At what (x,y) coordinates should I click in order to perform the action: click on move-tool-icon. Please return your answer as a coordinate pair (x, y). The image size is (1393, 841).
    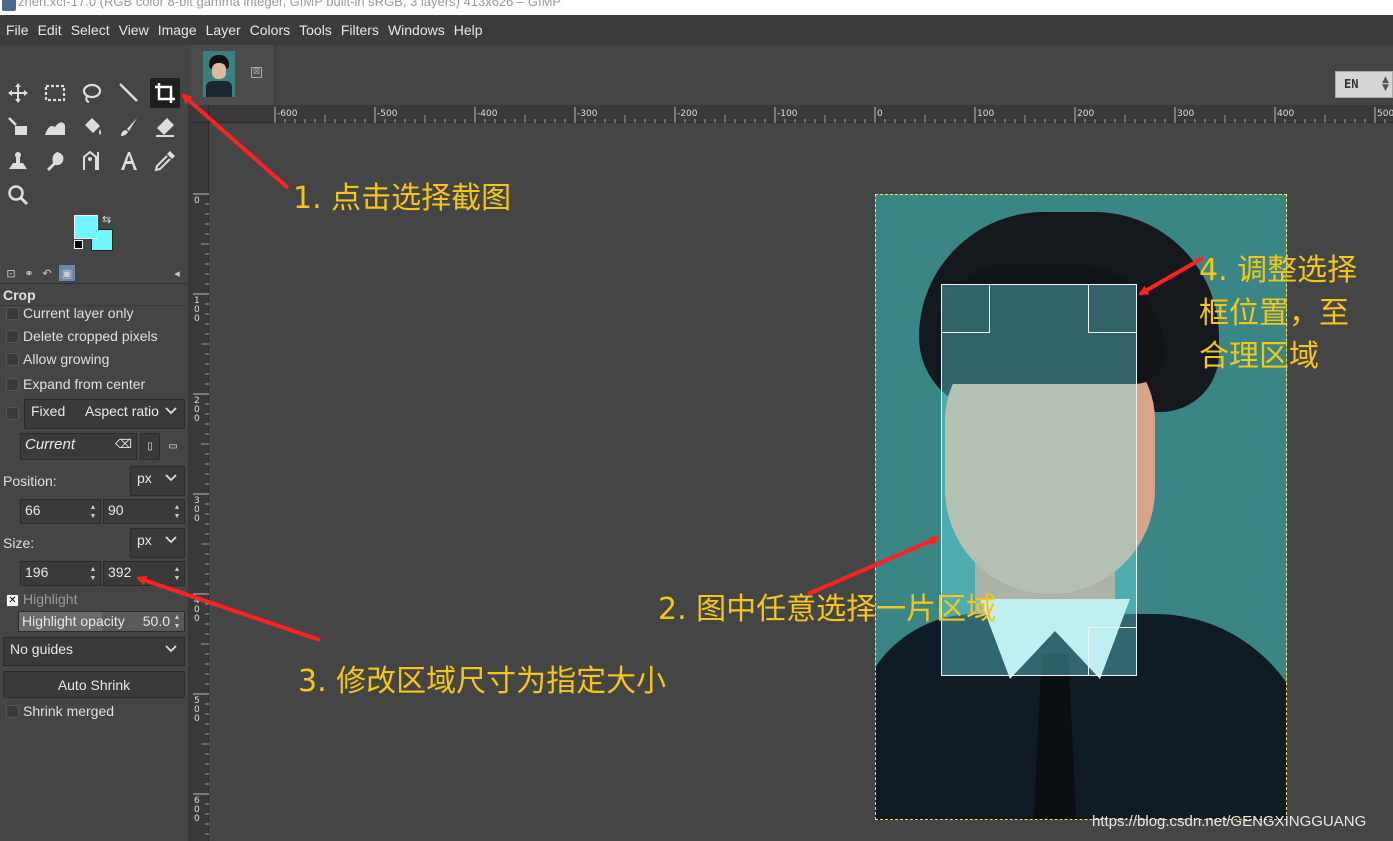
    Looking at the image, I should click on (18, 93).